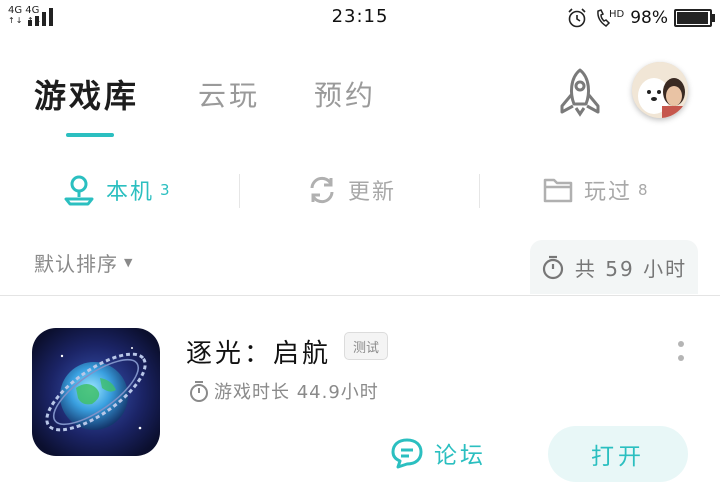 The height and width of the screenshot is (485, 720). Describe the element at coordinates (366, 346) in the screenshot. I see `test-badge: 测试` at that location.